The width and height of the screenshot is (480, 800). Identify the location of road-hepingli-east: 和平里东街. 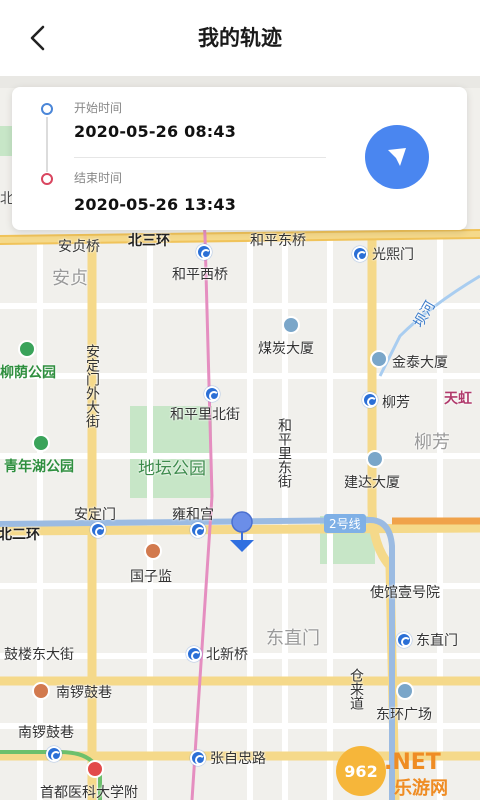
(284, 453).